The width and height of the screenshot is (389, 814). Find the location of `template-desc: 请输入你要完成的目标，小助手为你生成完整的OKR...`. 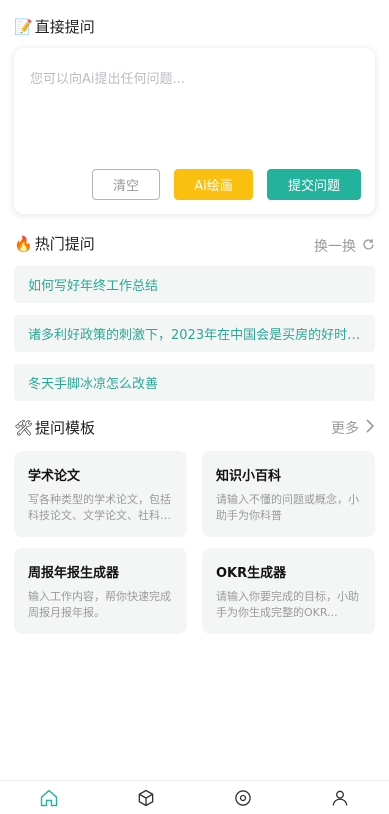

template-desc: 请输入你要完成的目标，小助手为你生成完整的OKR... is located at coordinates (287, 604).